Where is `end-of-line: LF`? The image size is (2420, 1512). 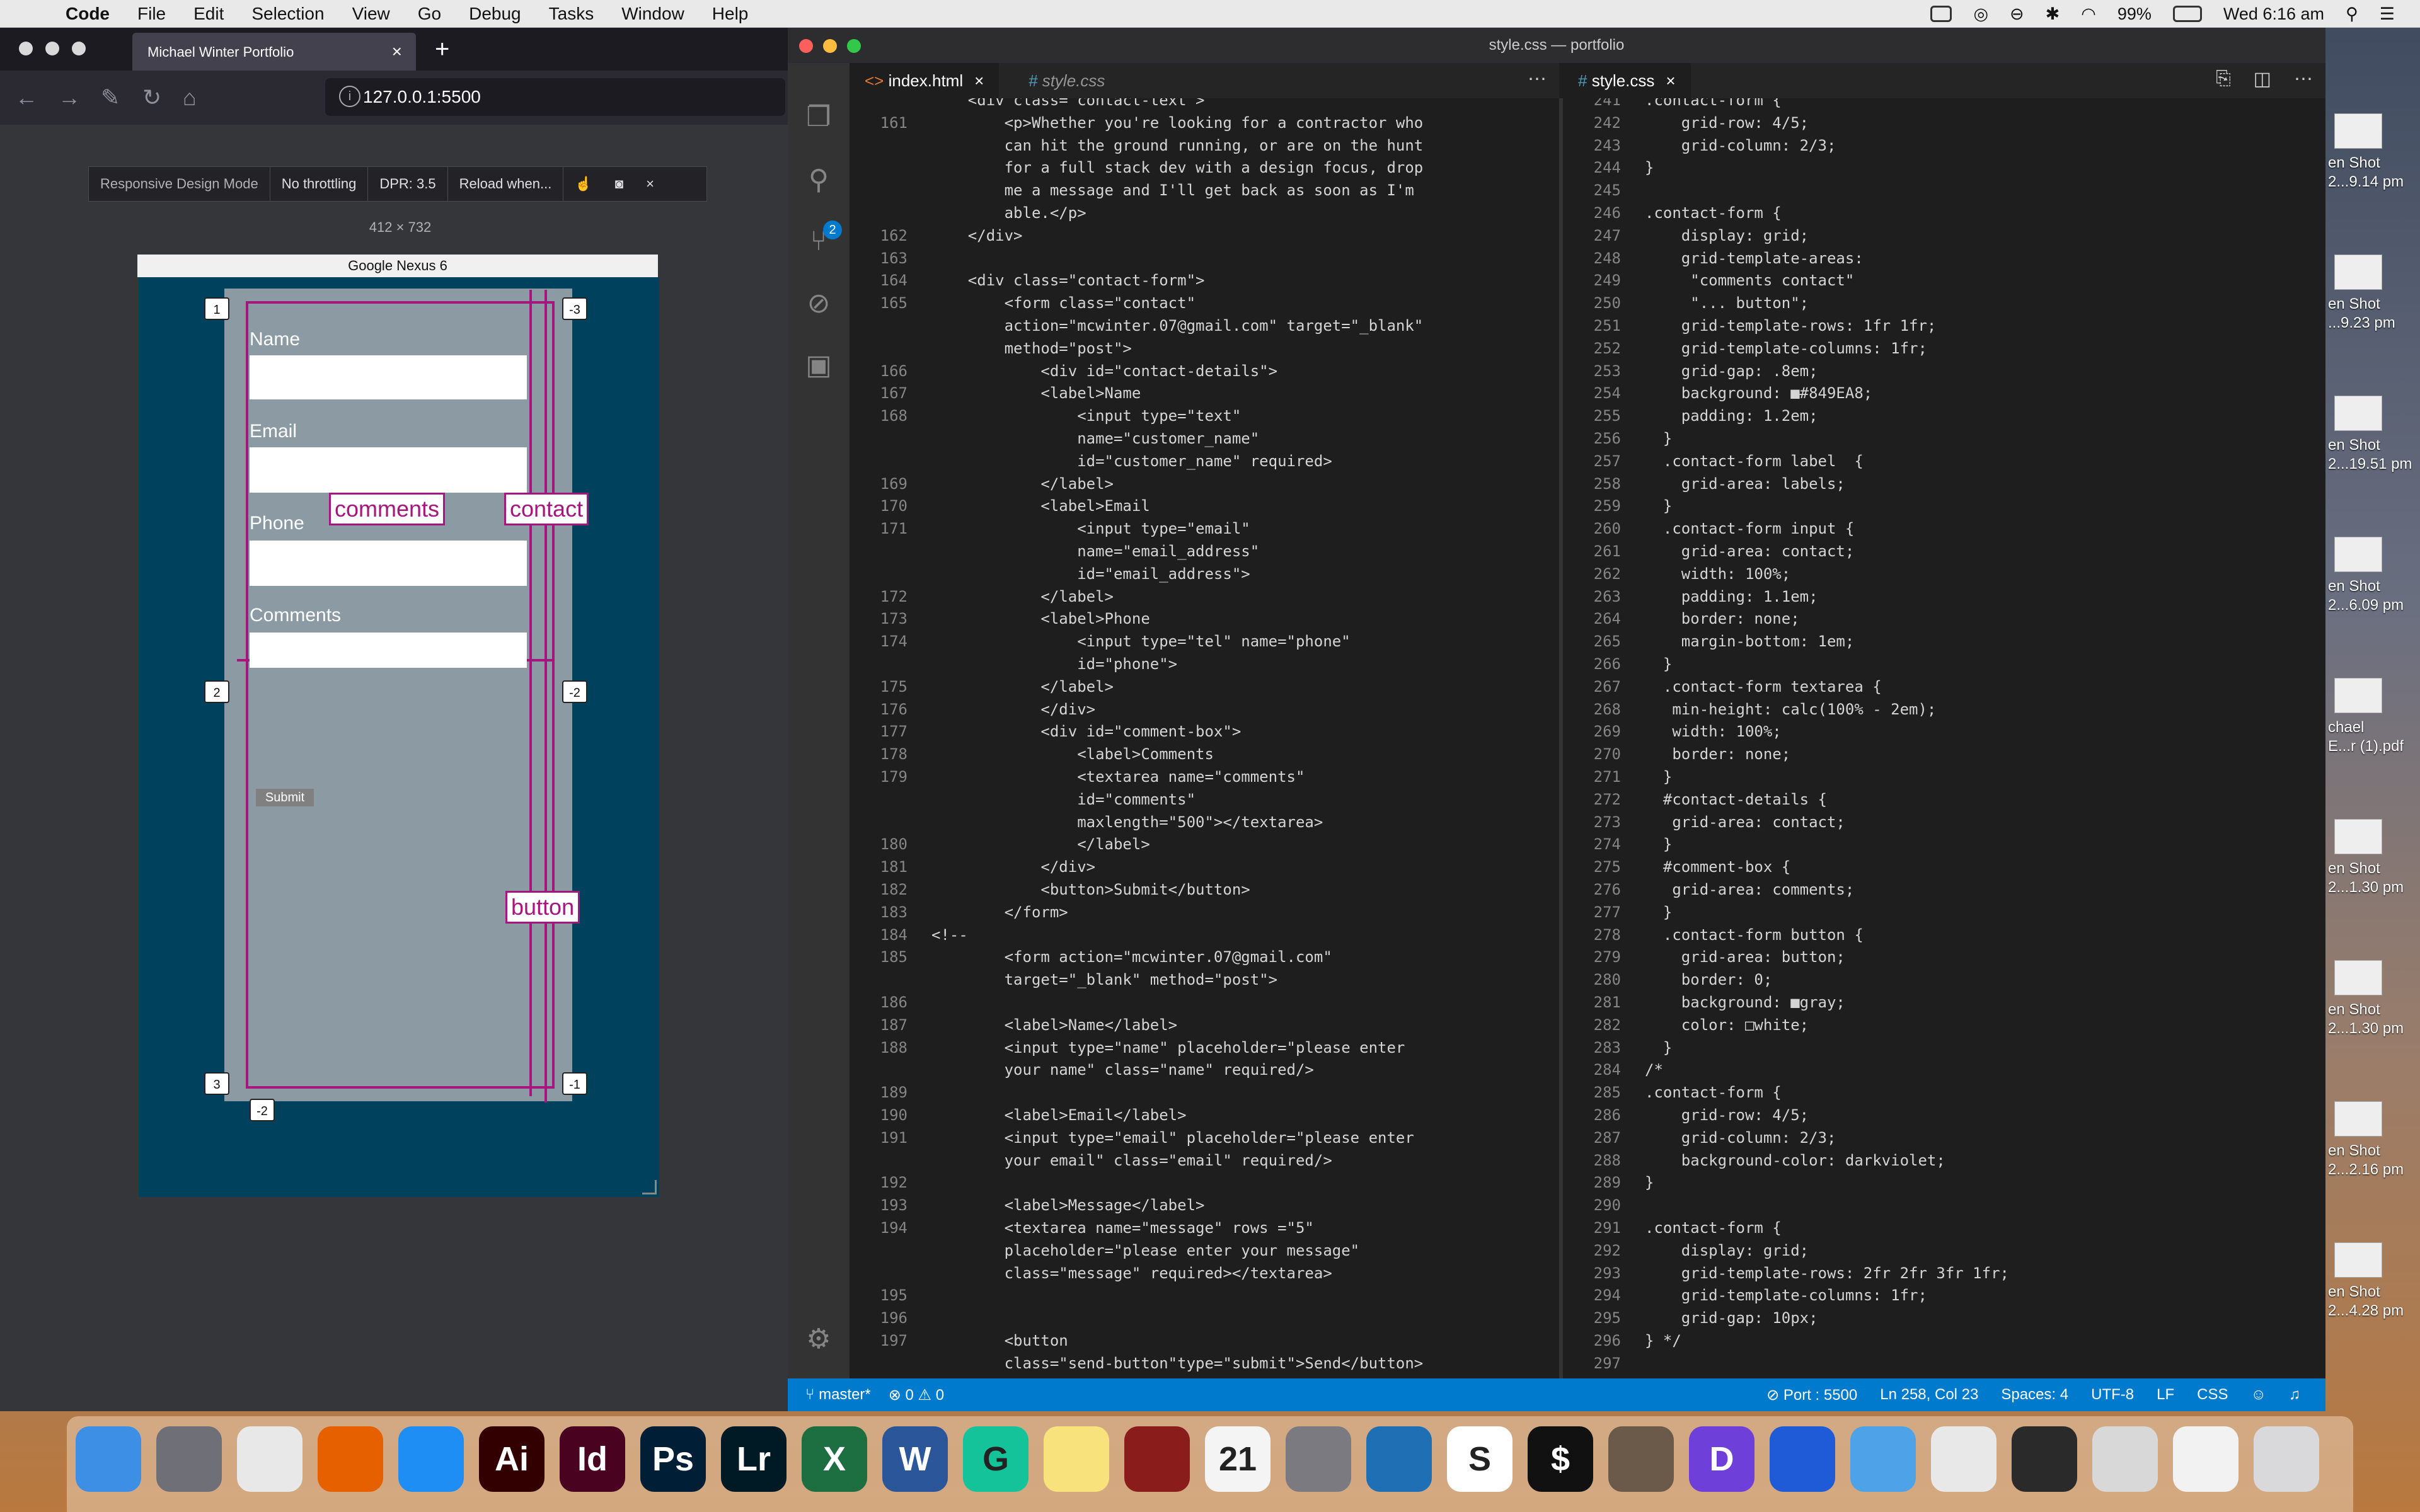 end-of-line: LF is located at coordinates (2165, 1395).